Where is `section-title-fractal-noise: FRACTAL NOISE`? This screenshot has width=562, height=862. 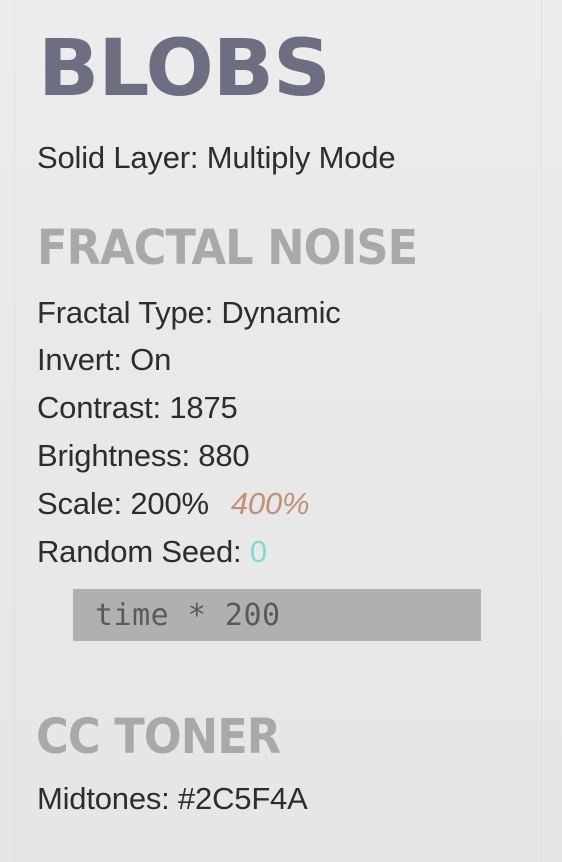 section-title-fractal-noise: FRACTAL NOISE is located at coordinates (227, 248).